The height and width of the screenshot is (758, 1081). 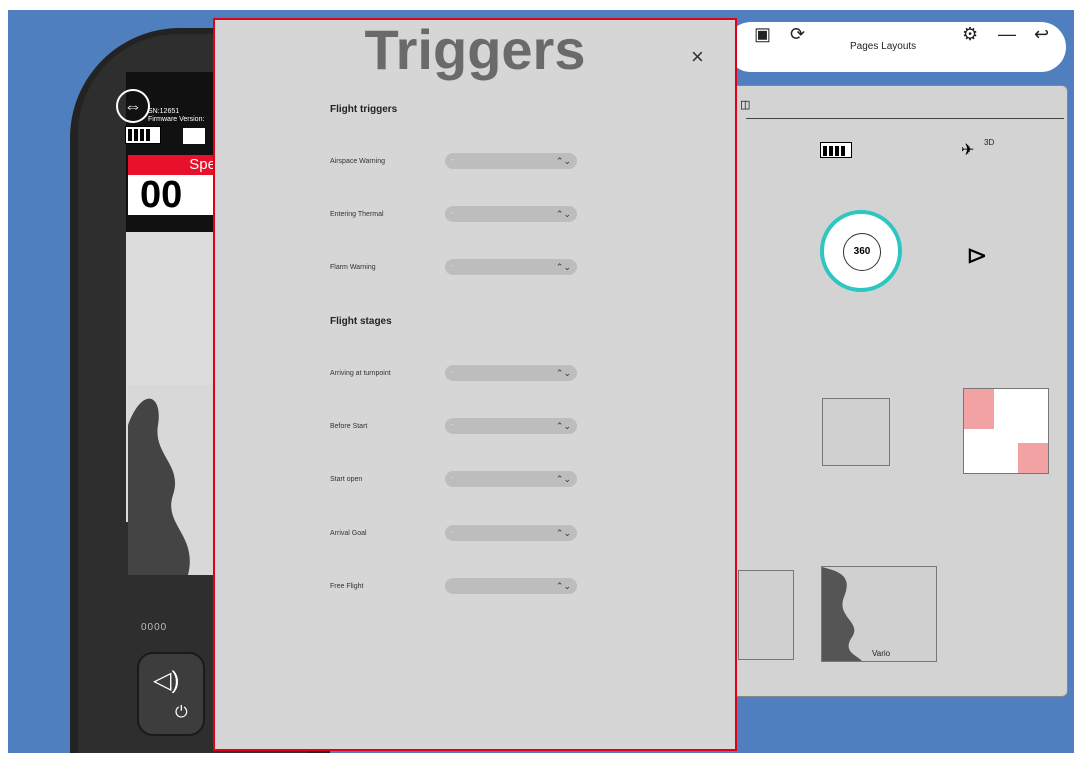 I want to click on start-open-select: - ⌃⌄, so click(x=511, y=479).